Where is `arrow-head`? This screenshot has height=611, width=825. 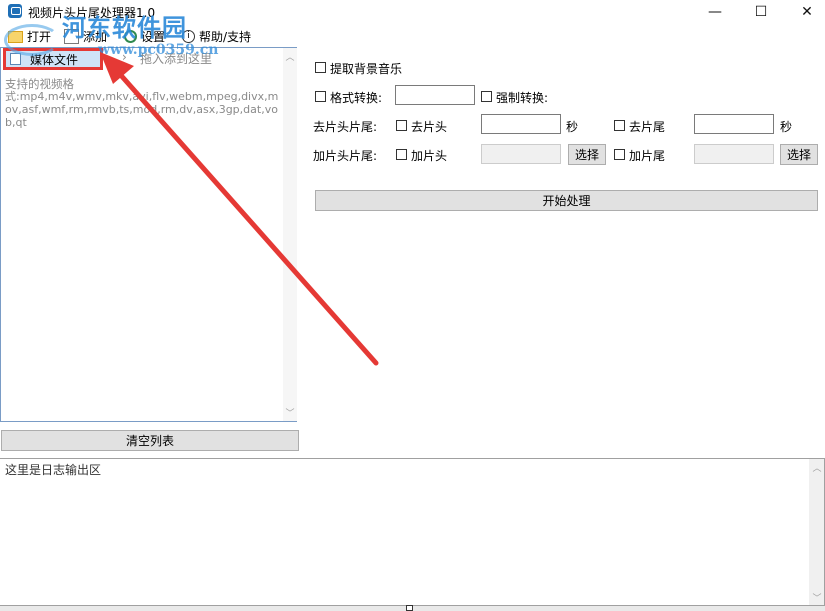
arrow-head is located at coordinates (117, 68).